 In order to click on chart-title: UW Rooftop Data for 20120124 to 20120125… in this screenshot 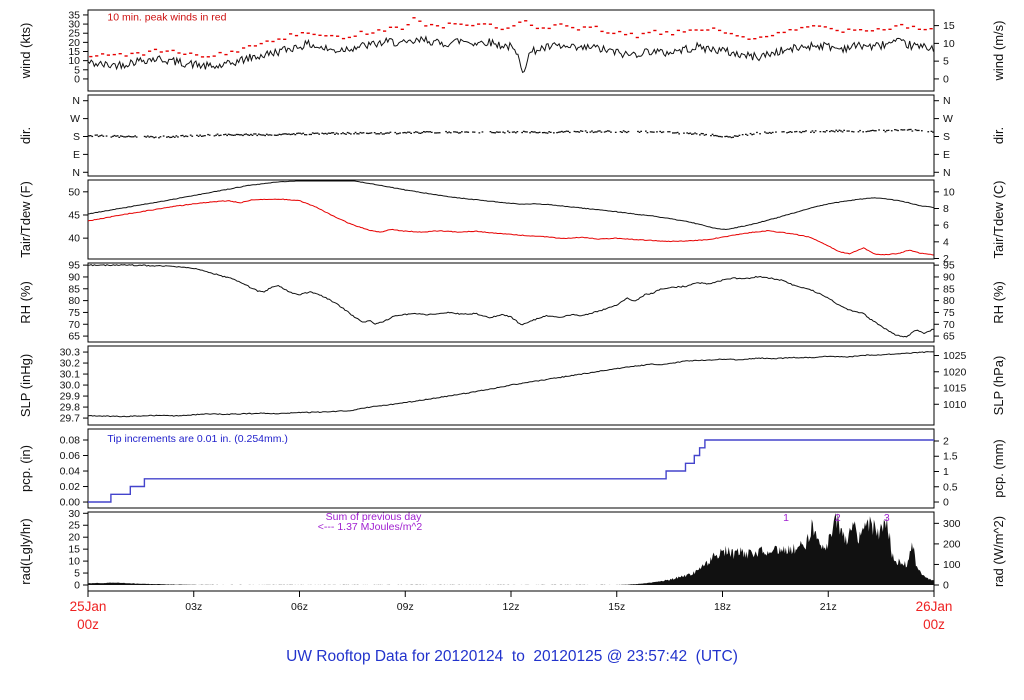, I will do `click(512, 656)`.